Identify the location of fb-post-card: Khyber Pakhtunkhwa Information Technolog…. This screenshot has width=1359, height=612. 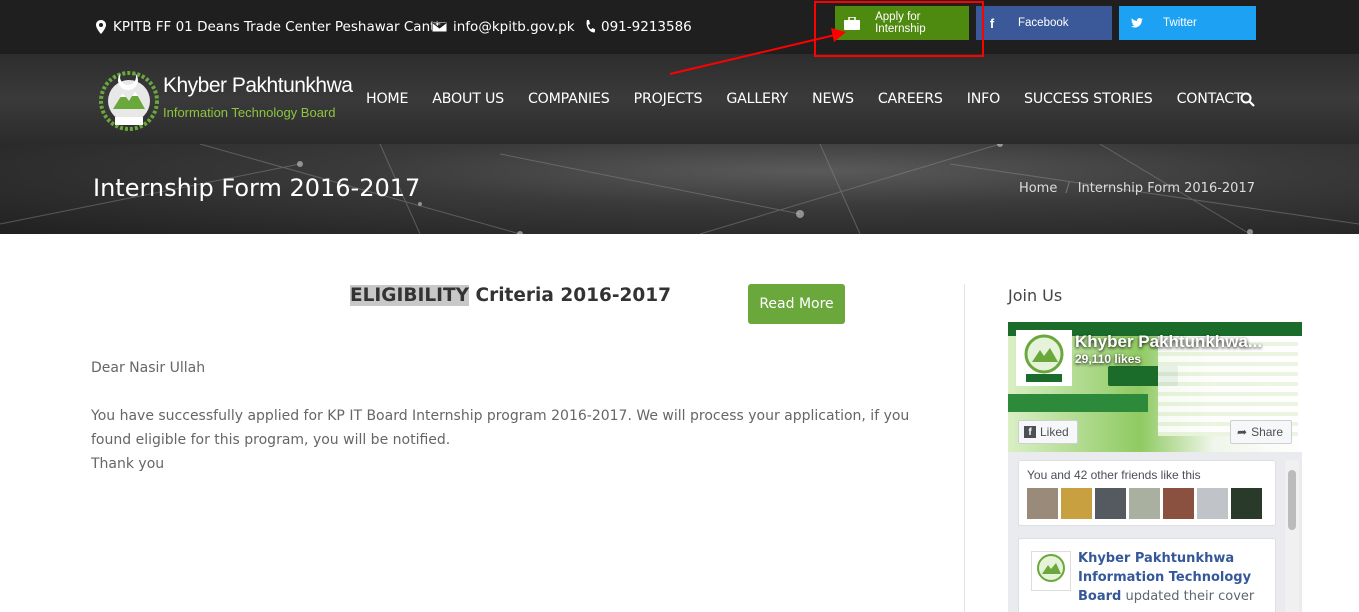
(1147, 575).